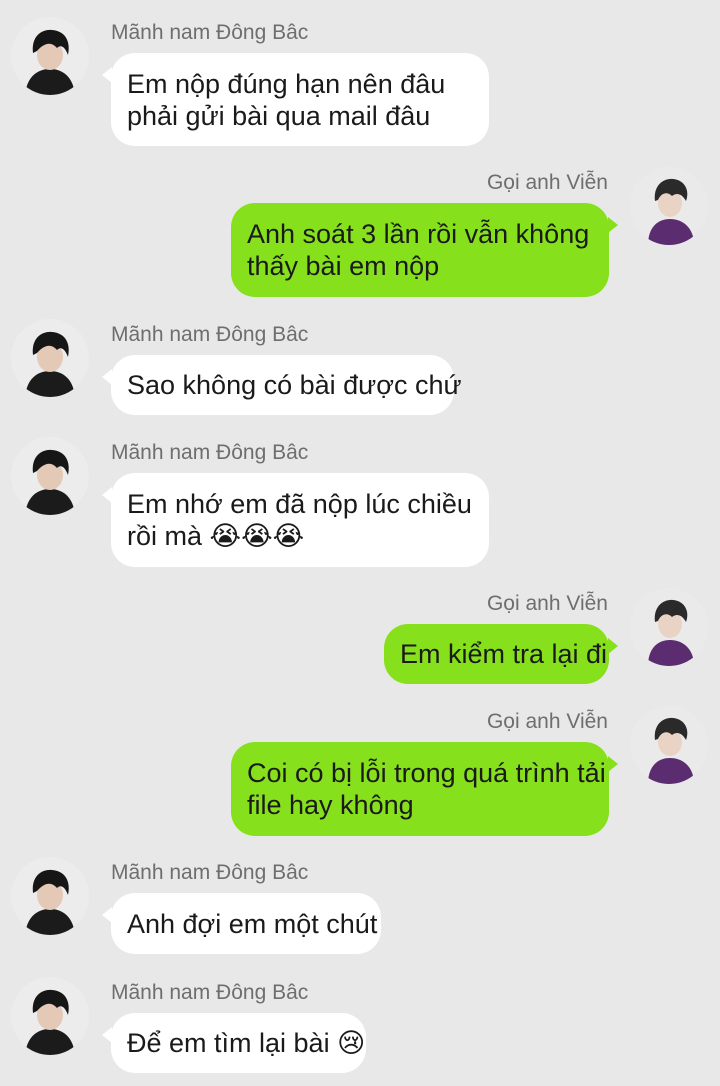 This screenshot has width=720, height=1086. What do you see at coordinates (330, 805) in the screenshot?
I see `message-text: file hay không` at bounding box center [330, 805].